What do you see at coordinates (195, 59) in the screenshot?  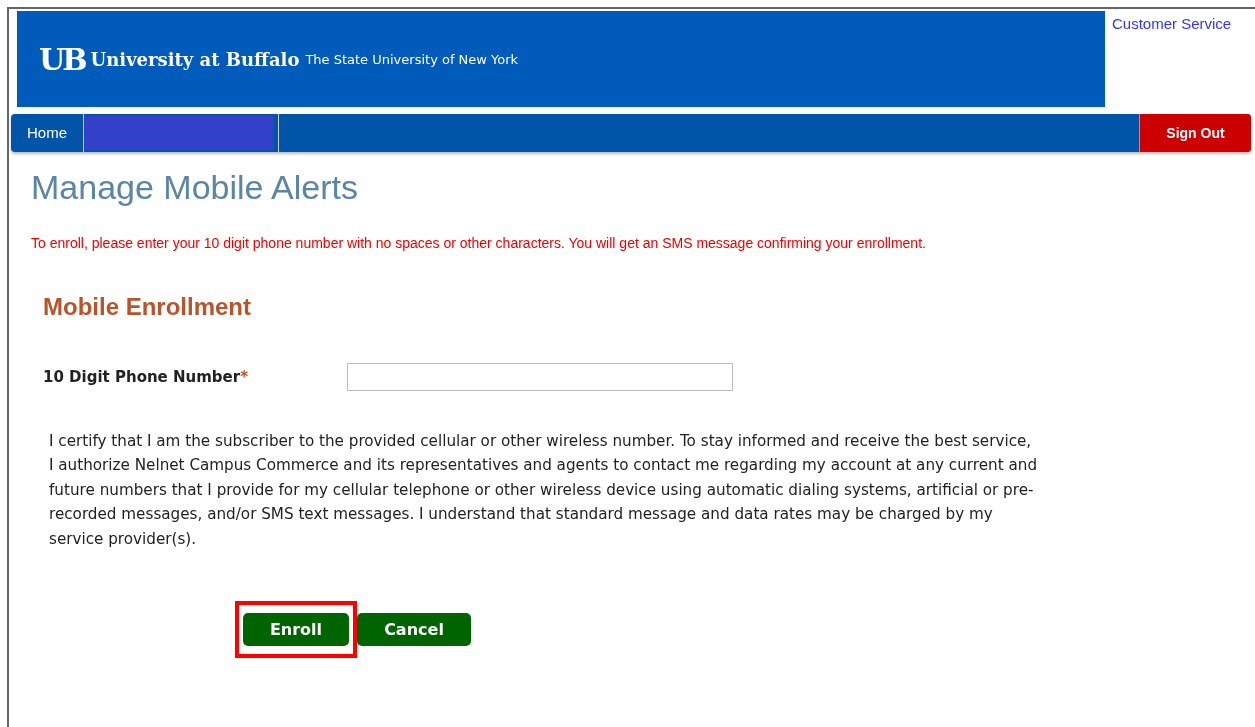 I see `university-name: University at Buffalo` at bounding box center [195, 59].